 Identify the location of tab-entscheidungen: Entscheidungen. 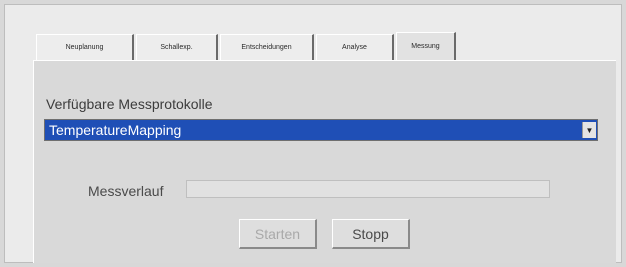
(267, 47).